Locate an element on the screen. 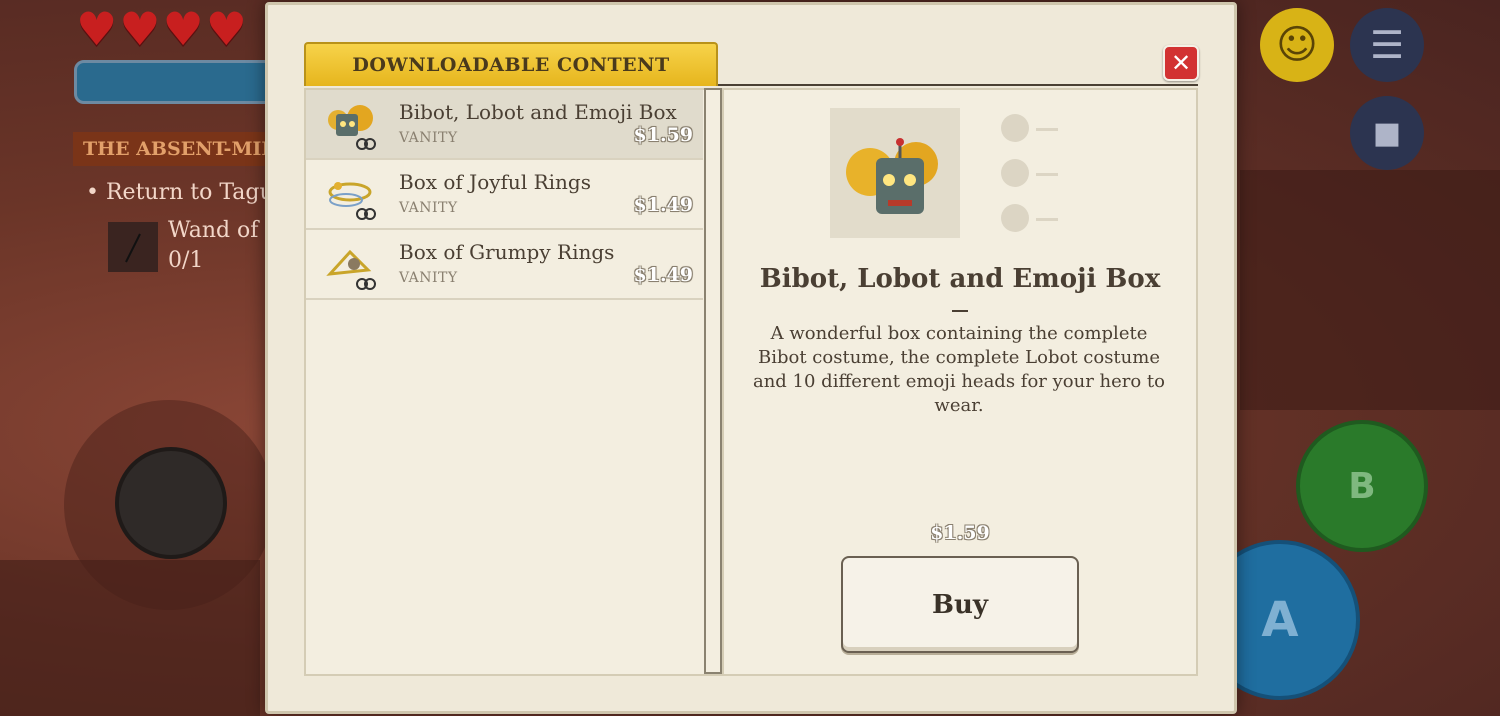  quest-item-icon is located at coordinates (133, 247).